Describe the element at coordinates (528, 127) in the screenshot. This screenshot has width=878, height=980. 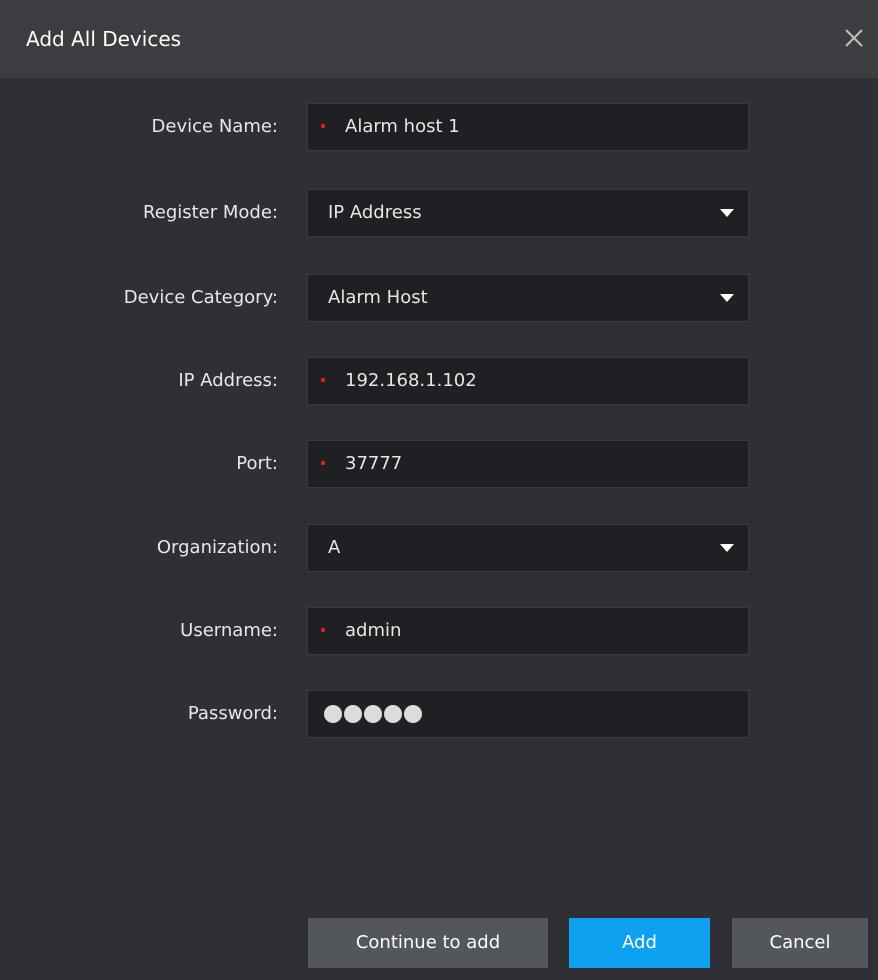
I see `device-name-input: Alarm host 1` at that location.